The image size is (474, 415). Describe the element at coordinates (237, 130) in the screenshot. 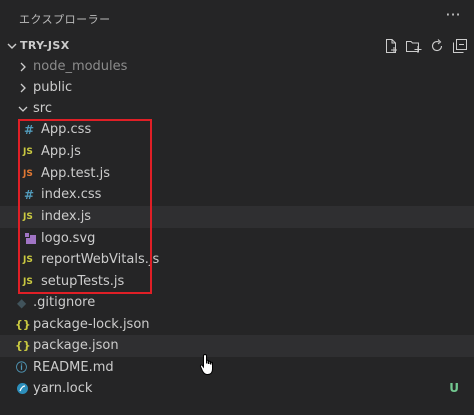

I see `tree-item-app-css: # App.css` at that location.